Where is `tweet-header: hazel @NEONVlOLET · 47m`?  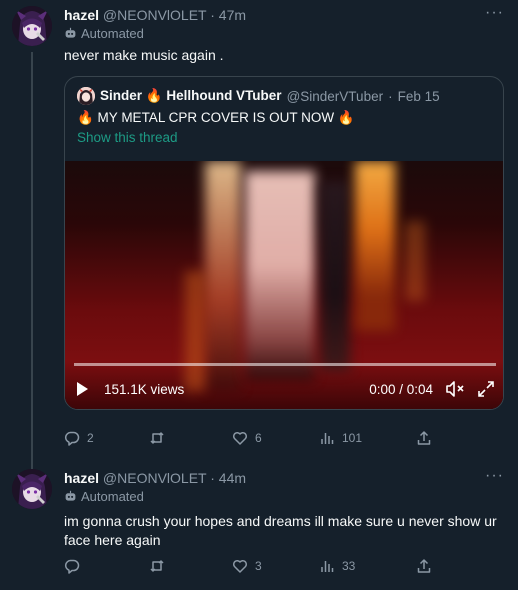 tweet-header: hazel @NEONVlOLET · 47m is located at coordinates (155, 15).